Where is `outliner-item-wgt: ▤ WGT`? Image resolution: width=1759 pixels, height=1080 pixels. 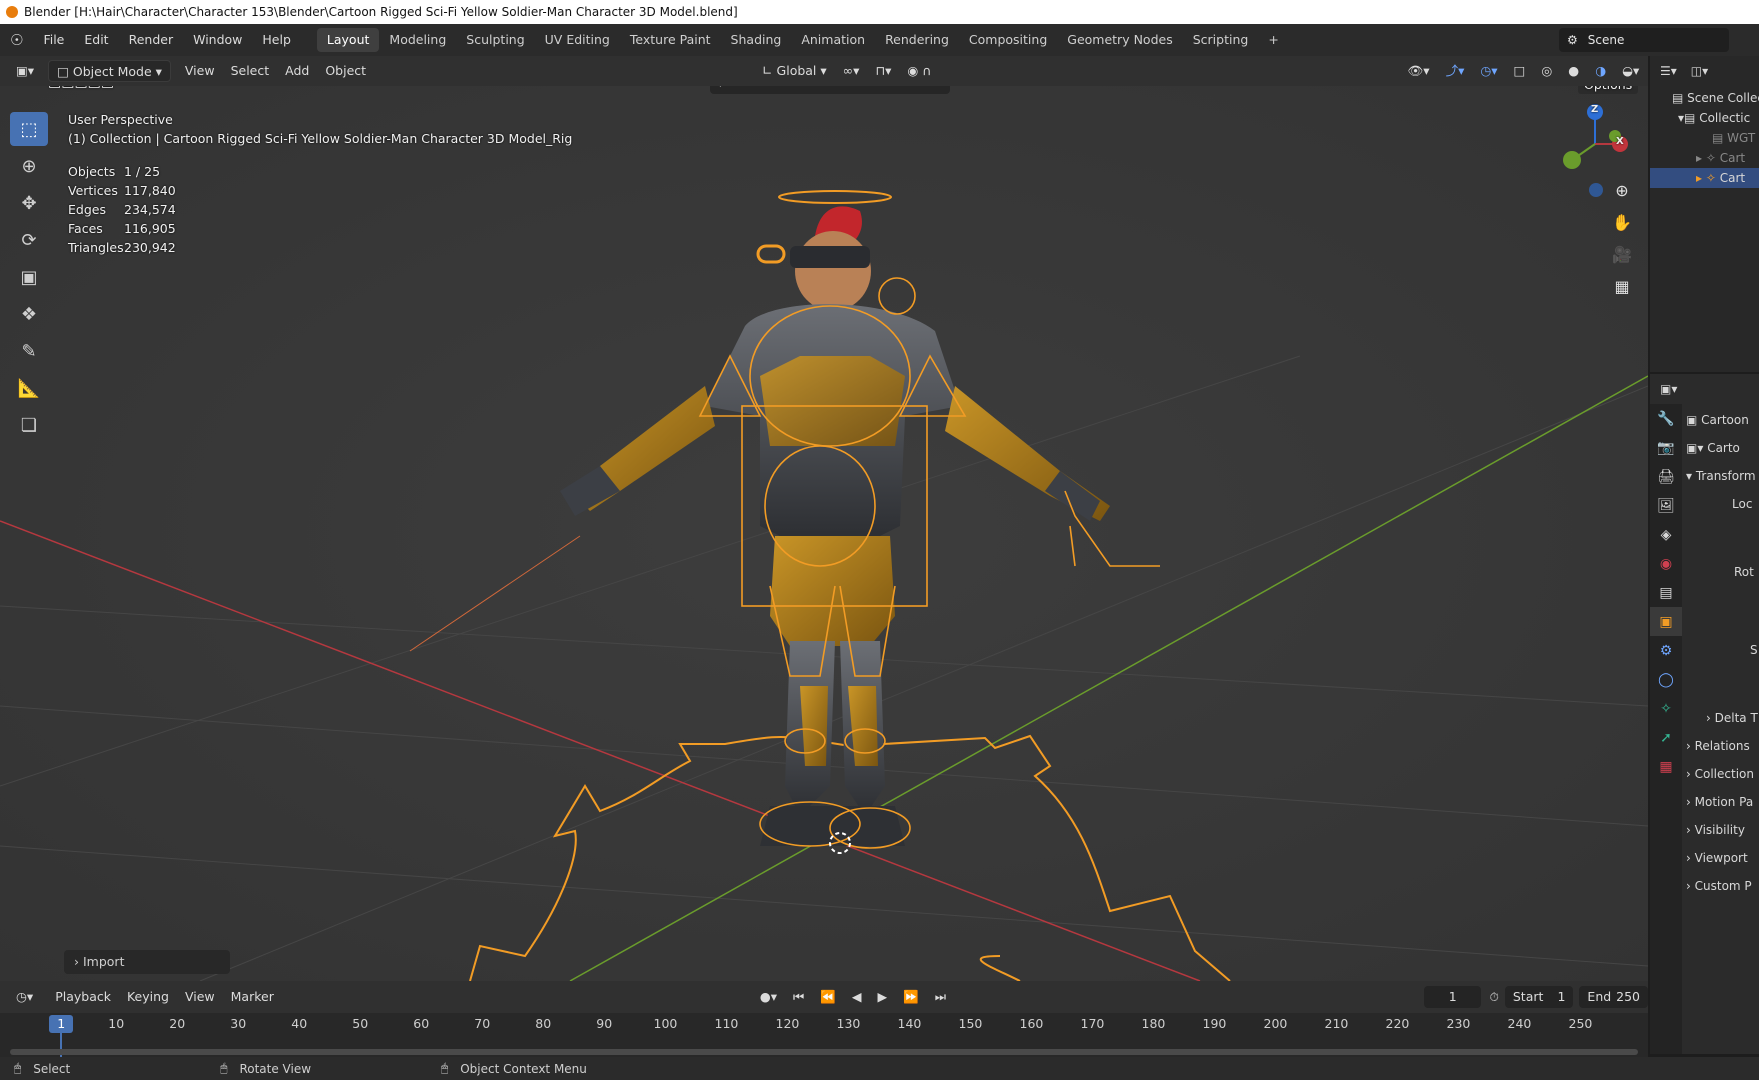 outliner-item-wgt: ▤ WGT is located at coordinates (1715, 138).